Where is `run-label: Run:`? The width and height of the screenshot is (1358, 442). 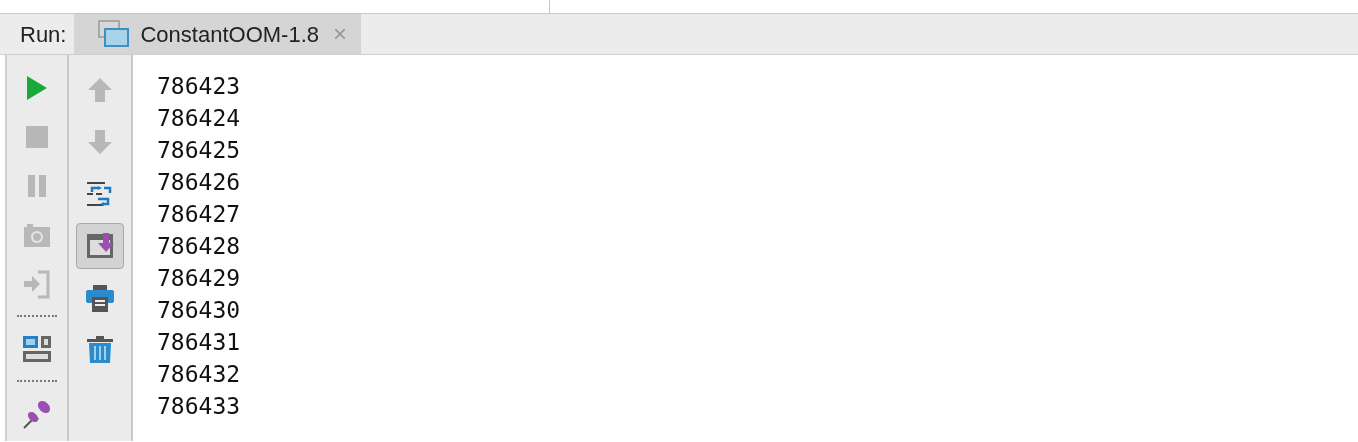 run-label: Run: is located at coordinates (43, 34).